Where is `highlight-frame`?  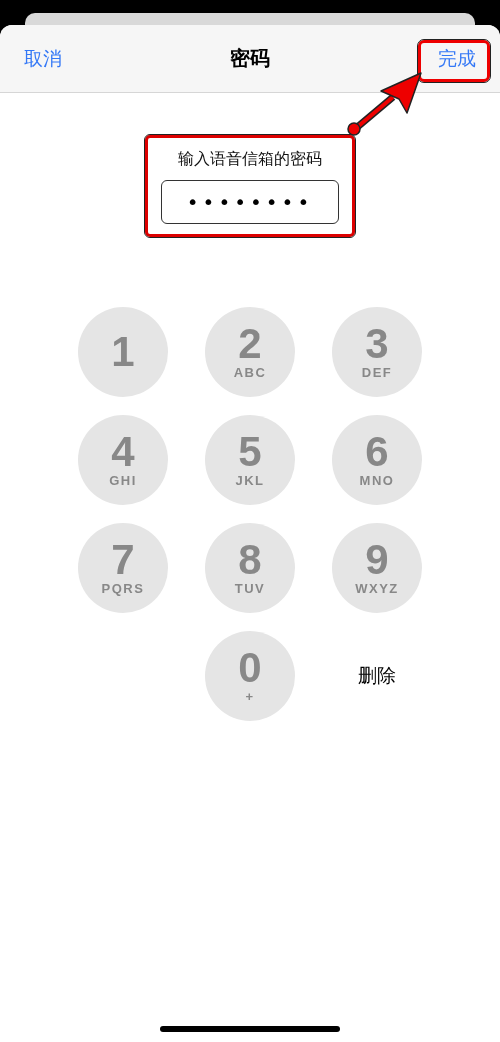 highlight-frame is located at coordinates (454, 61).